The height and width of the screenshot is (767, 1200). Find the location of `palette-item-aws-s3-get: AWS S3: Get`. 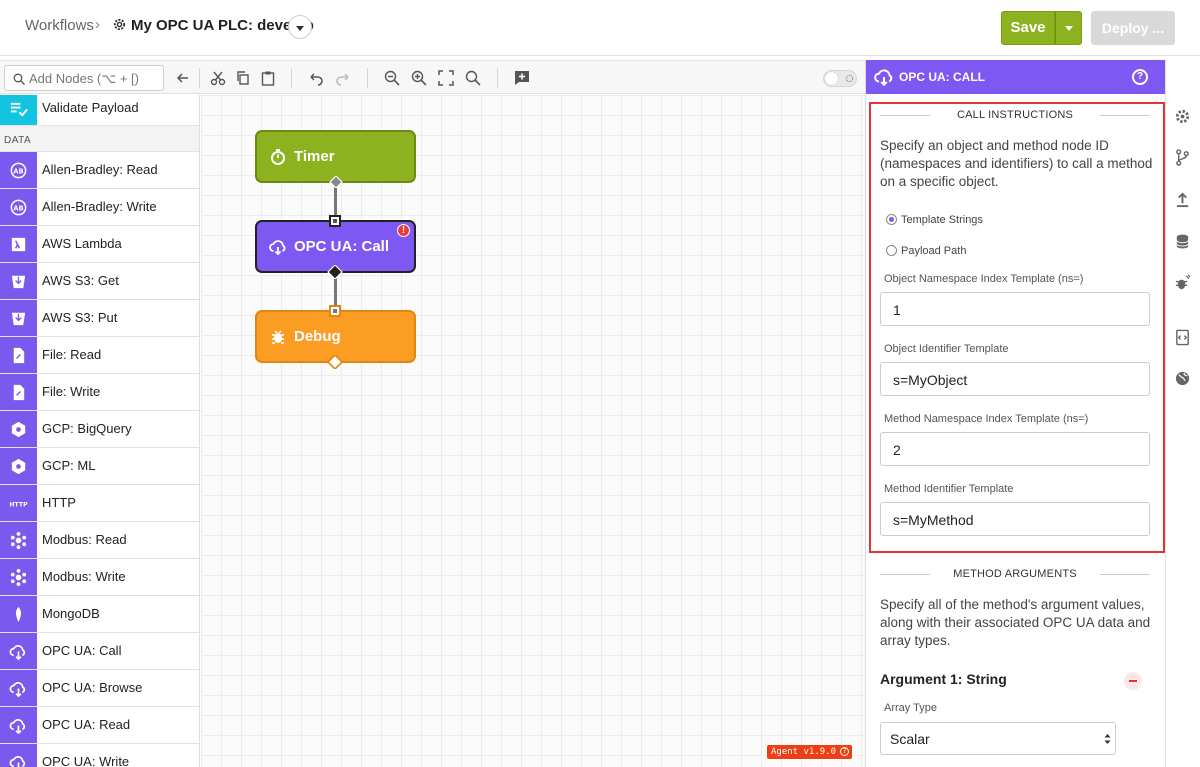

palette-item-aws-s3-get: AWS S3: Get is located at coordinates (99, 281).